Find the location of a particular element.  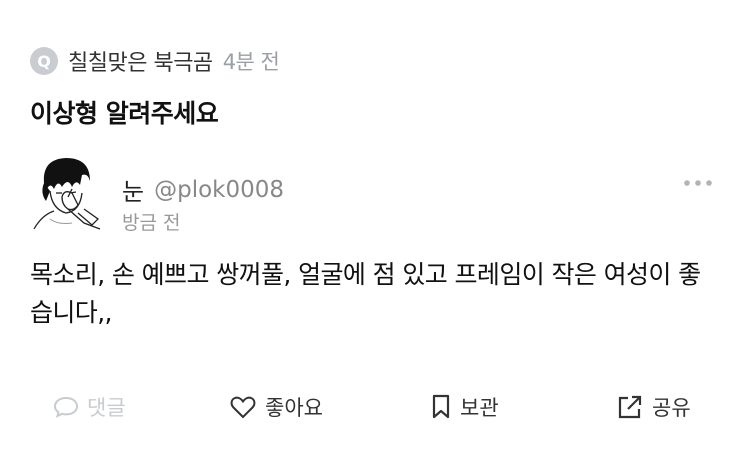

question-header: Q 칠칠맞은 북극곰 4분 전 is located at coordinates (155, 61).